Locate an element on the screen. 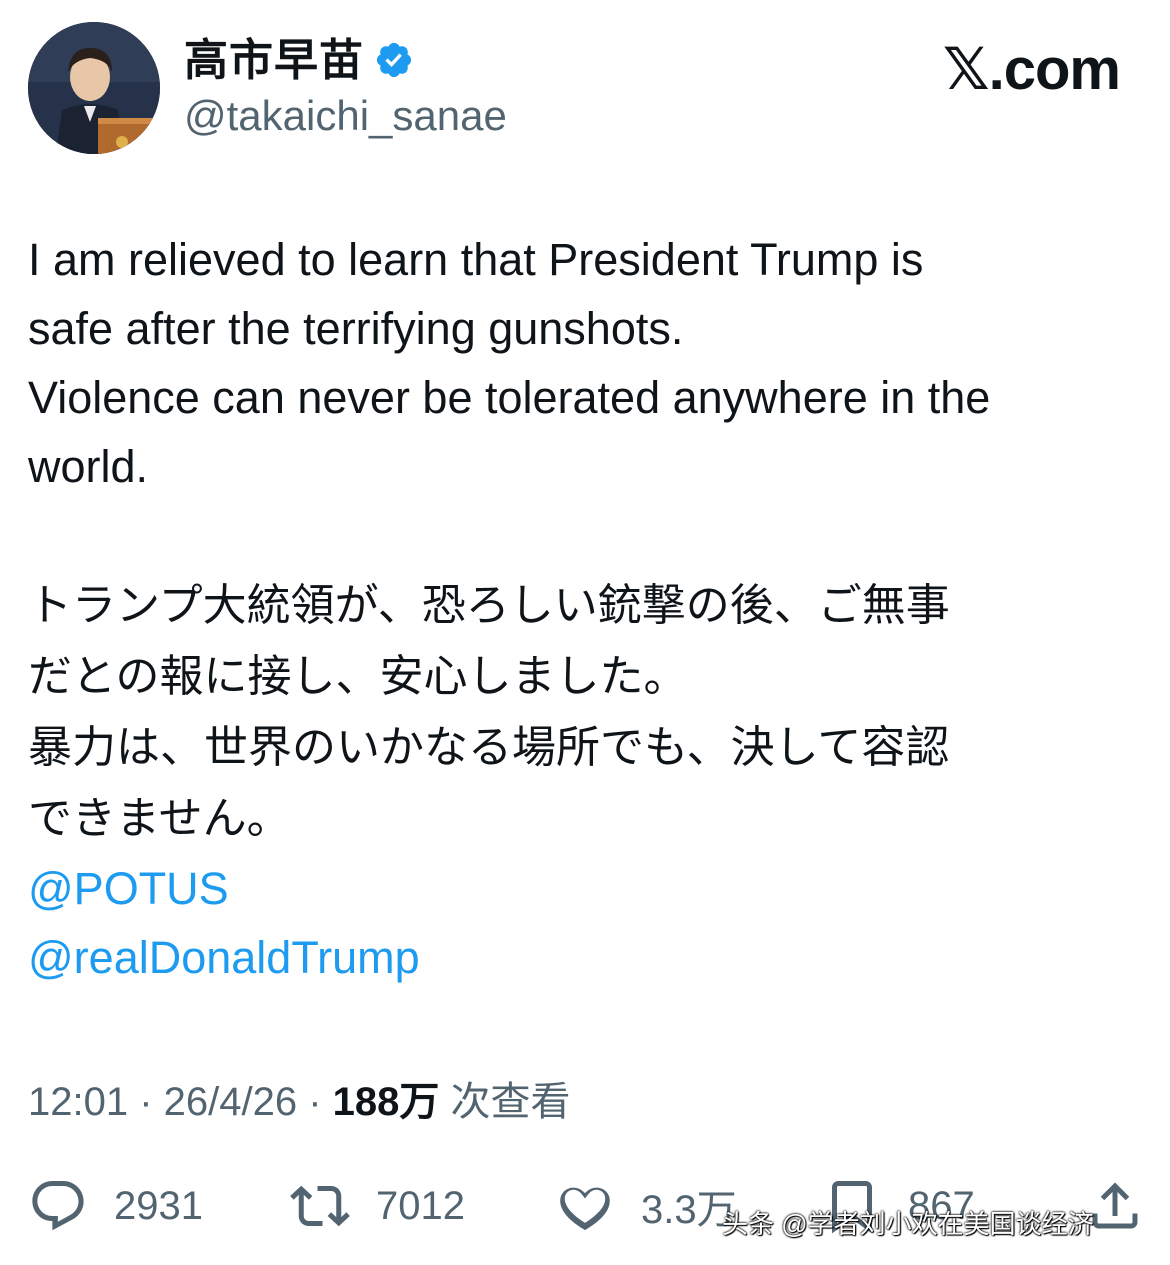 The height and width of the screenshot is (1265, 1170). mention-realdonaldtrump-link: @realDonaldTrump is located at coordinates (585, 957).